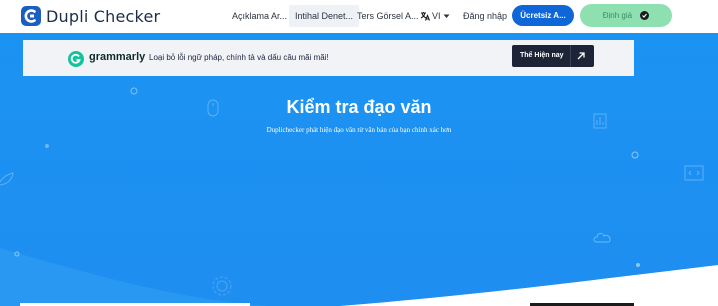  I want to click on button-divider, so click(570, 56).